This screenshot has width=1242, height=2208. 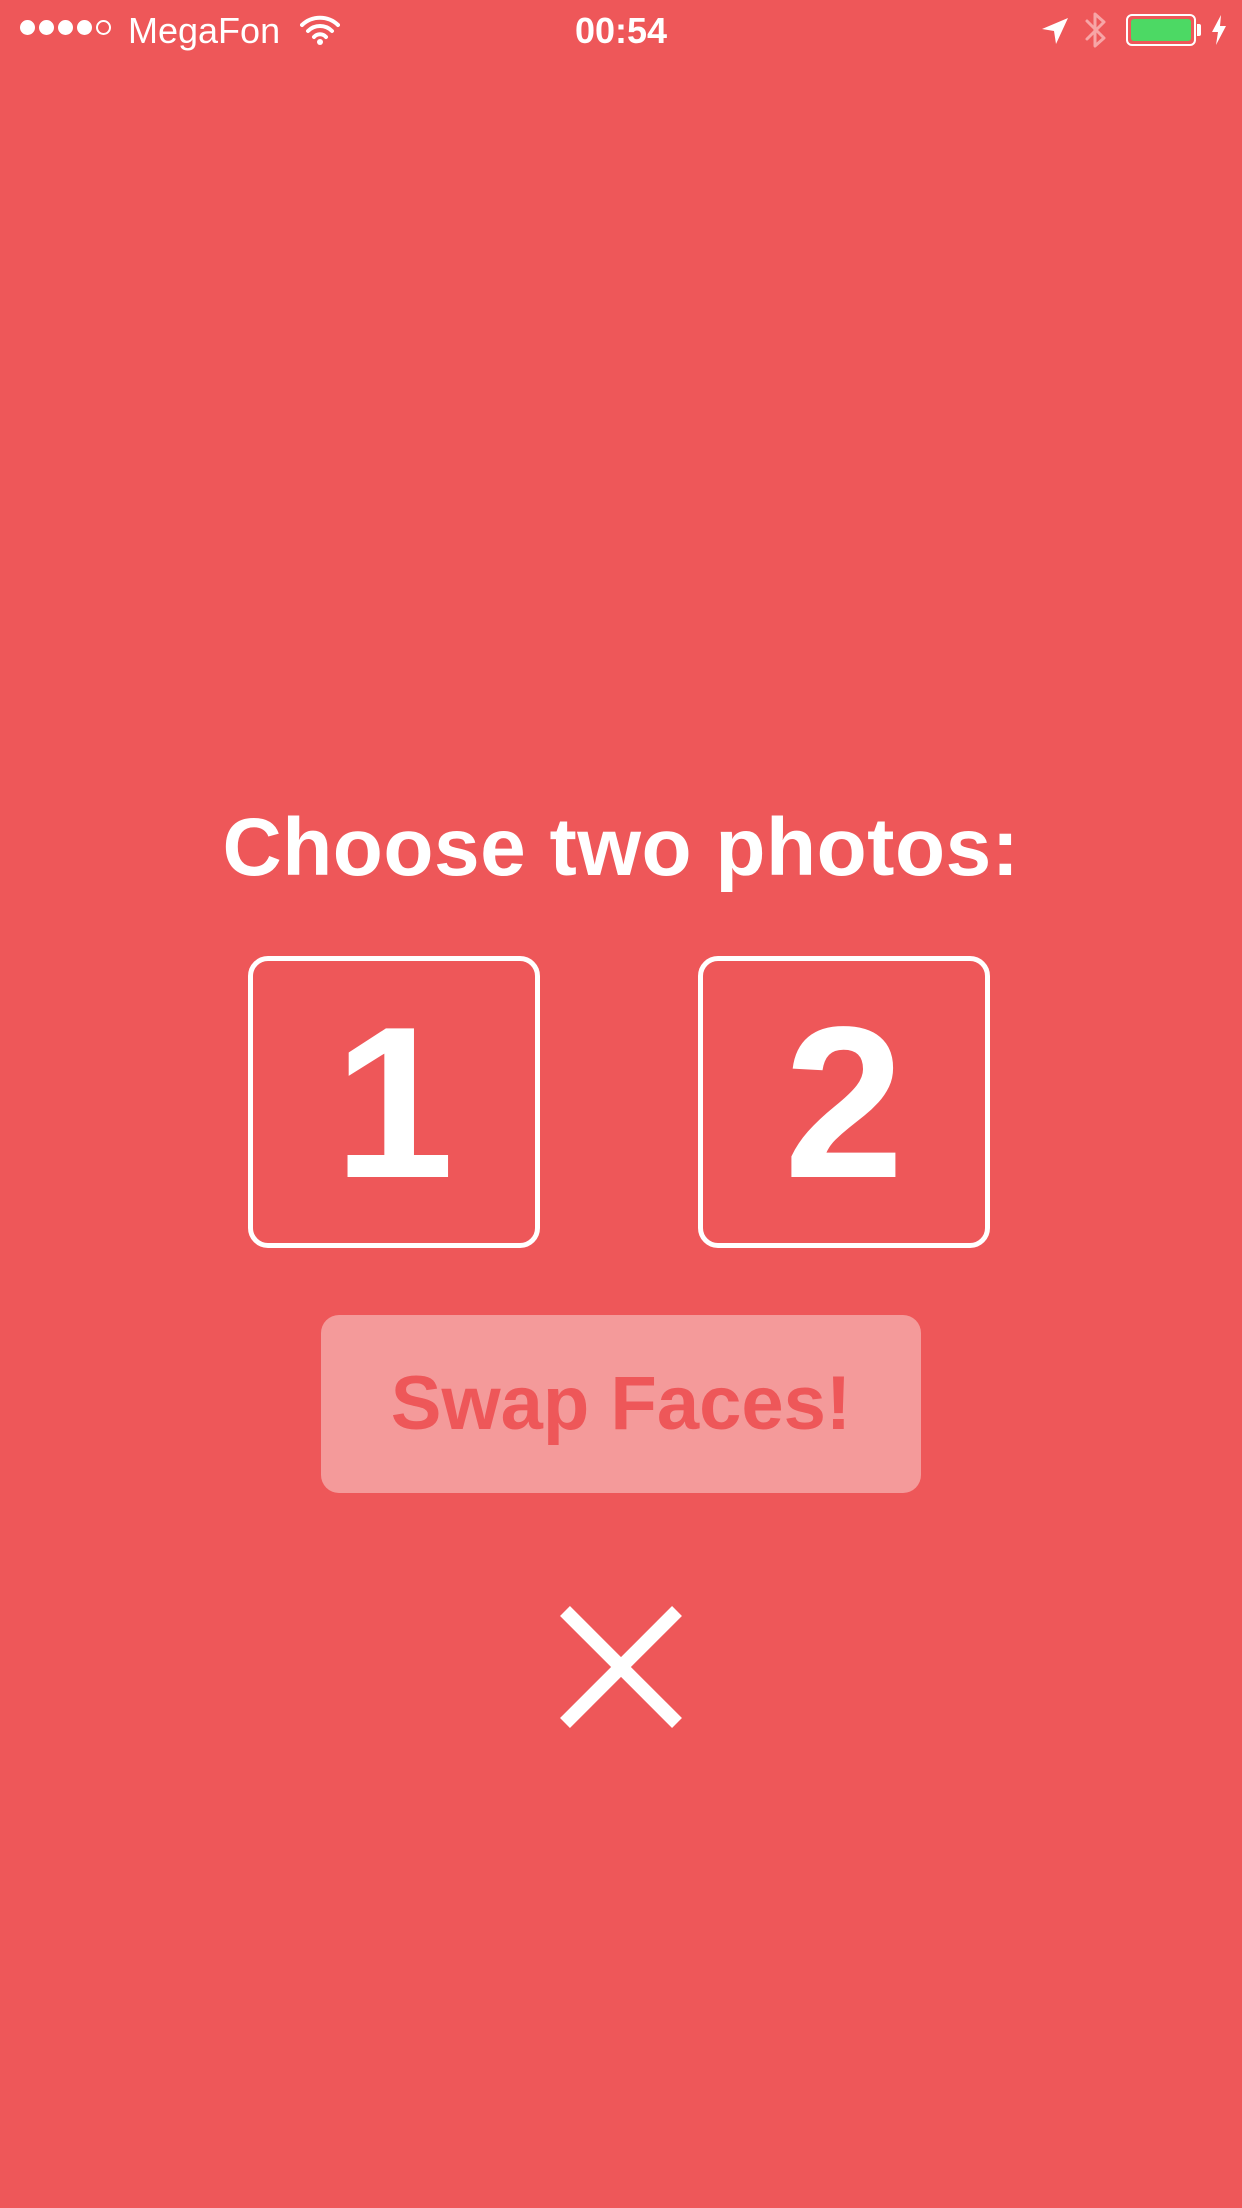 I want to click on page-title: Choose two photos:, so click(x=621, y=847).